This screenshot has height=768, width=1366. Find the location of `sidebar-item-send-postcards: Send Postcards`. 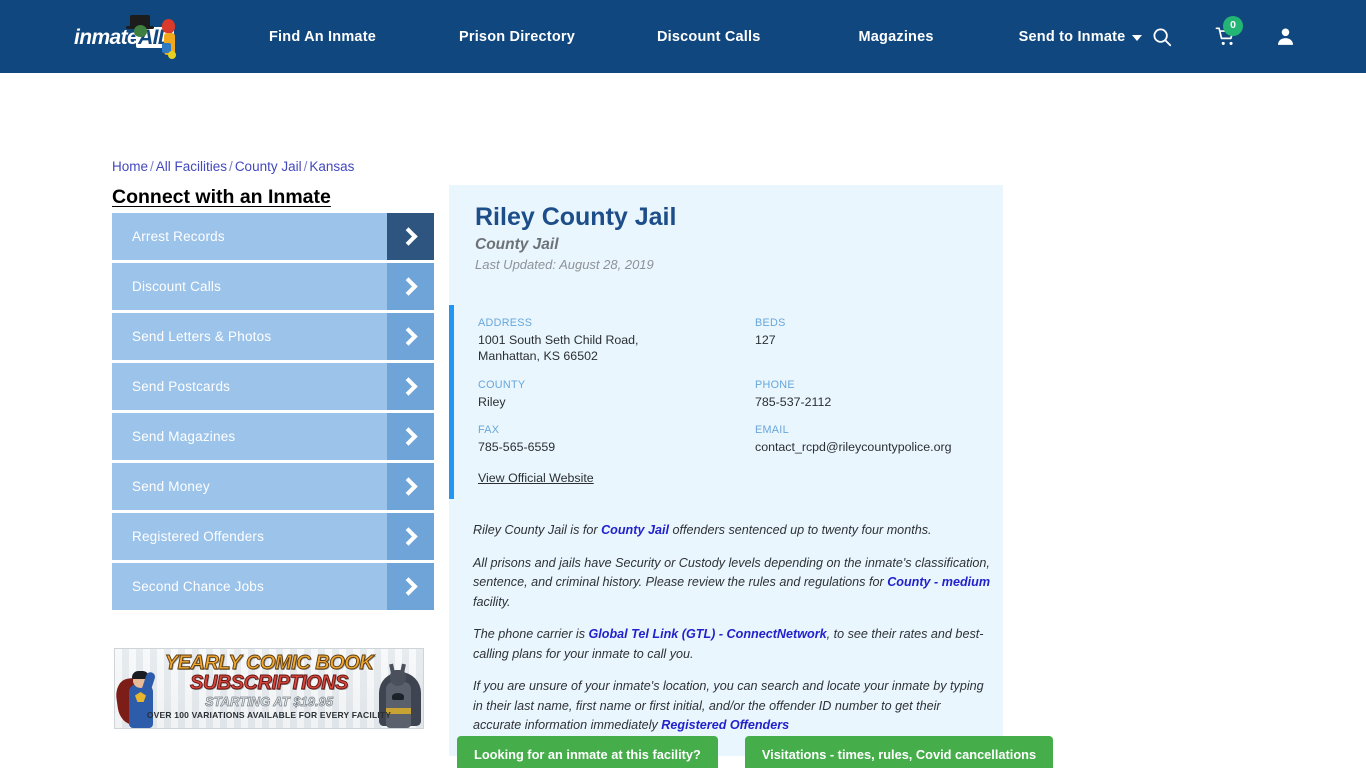

sidebar-item-send-postcards: Send Postcards is located at coordinates (273, 386).